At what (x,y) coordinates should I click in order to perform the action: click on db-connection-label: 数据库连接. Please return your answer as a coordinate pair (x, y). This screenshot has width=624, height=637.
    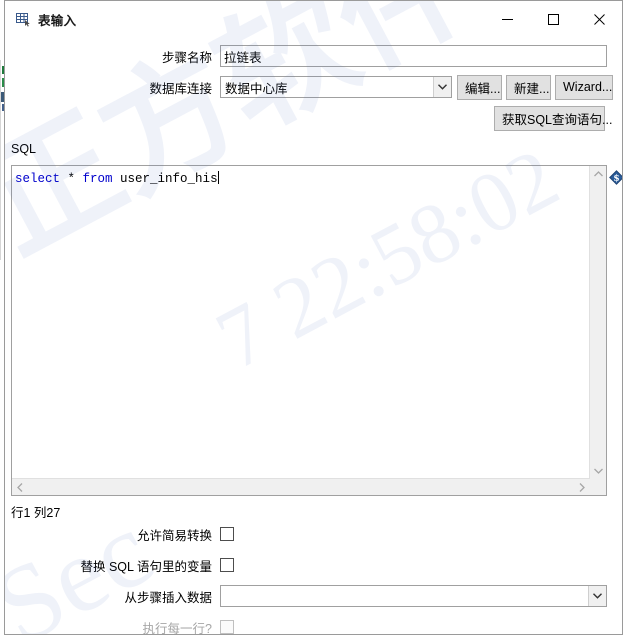
    Looking at the image, I should click on (180, 88).